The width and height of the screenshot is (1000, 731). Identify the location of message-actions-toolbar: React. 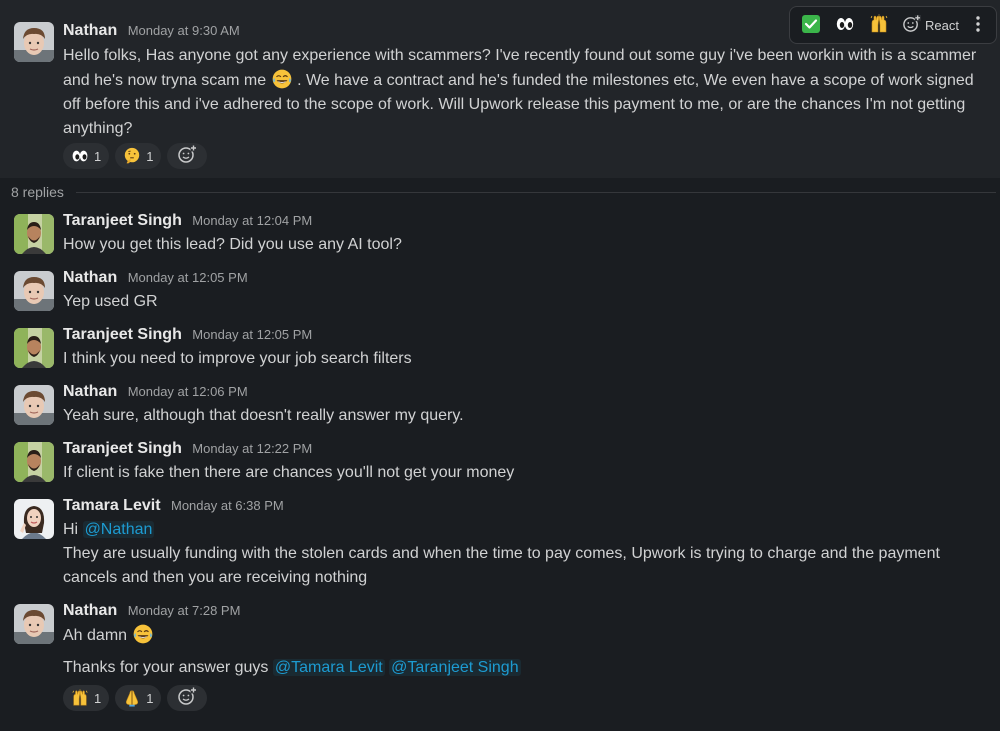
(893, 25).